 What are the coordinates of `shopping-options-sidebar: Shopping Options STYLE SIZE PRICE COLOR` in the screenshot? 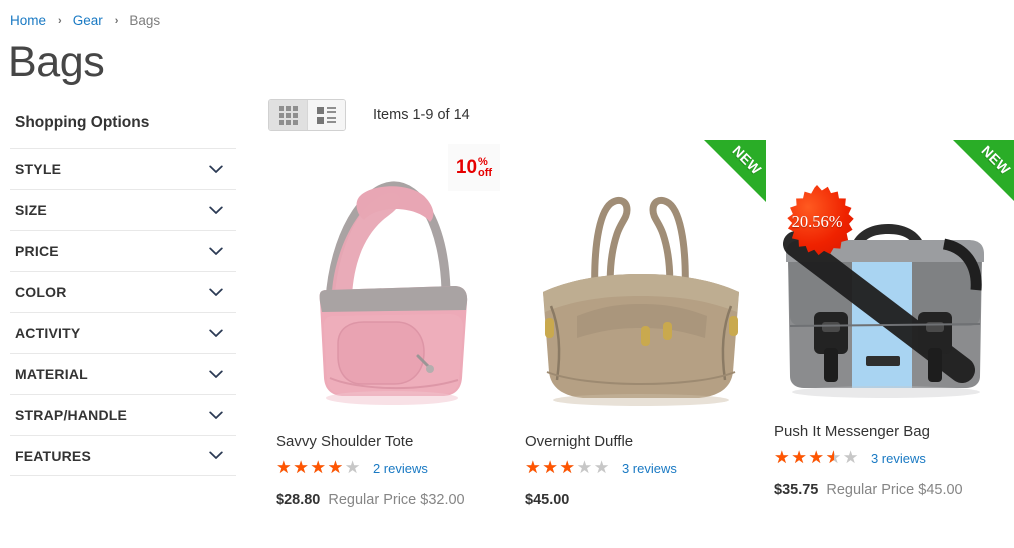 It's located at (123, 295).